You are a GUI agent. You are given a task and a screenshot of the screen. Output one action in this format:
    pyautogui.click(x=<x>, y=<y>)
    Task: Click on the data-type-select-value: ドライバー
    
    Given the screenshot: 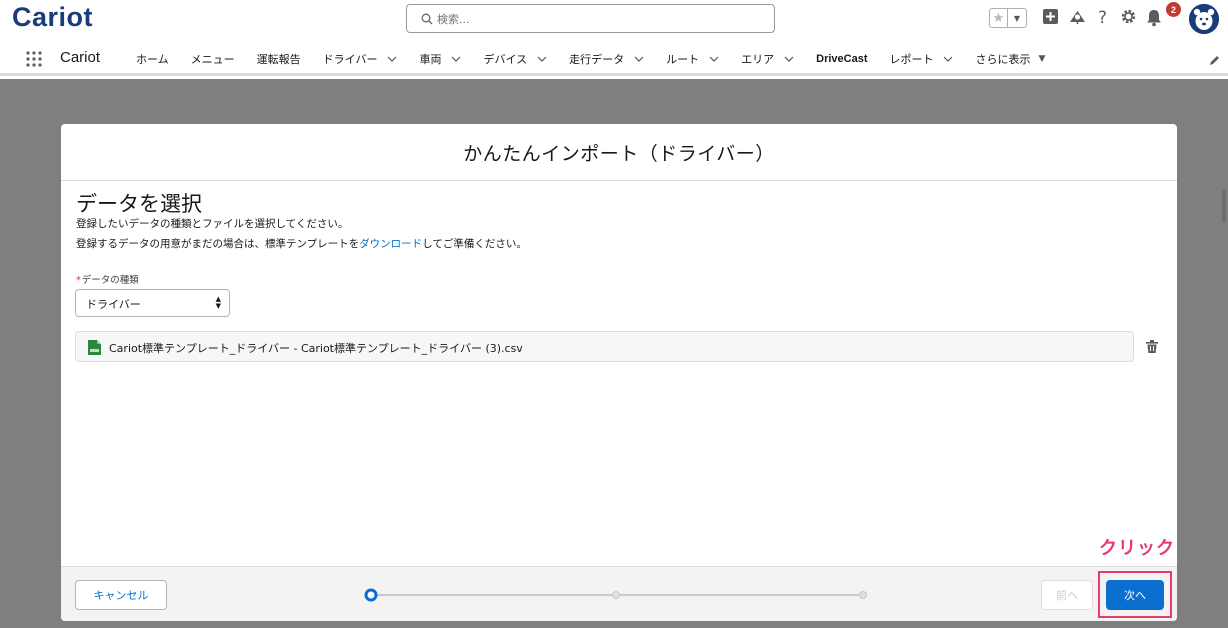 What is the action you would take?
    pyautogui.click(x=113, y=304)
    